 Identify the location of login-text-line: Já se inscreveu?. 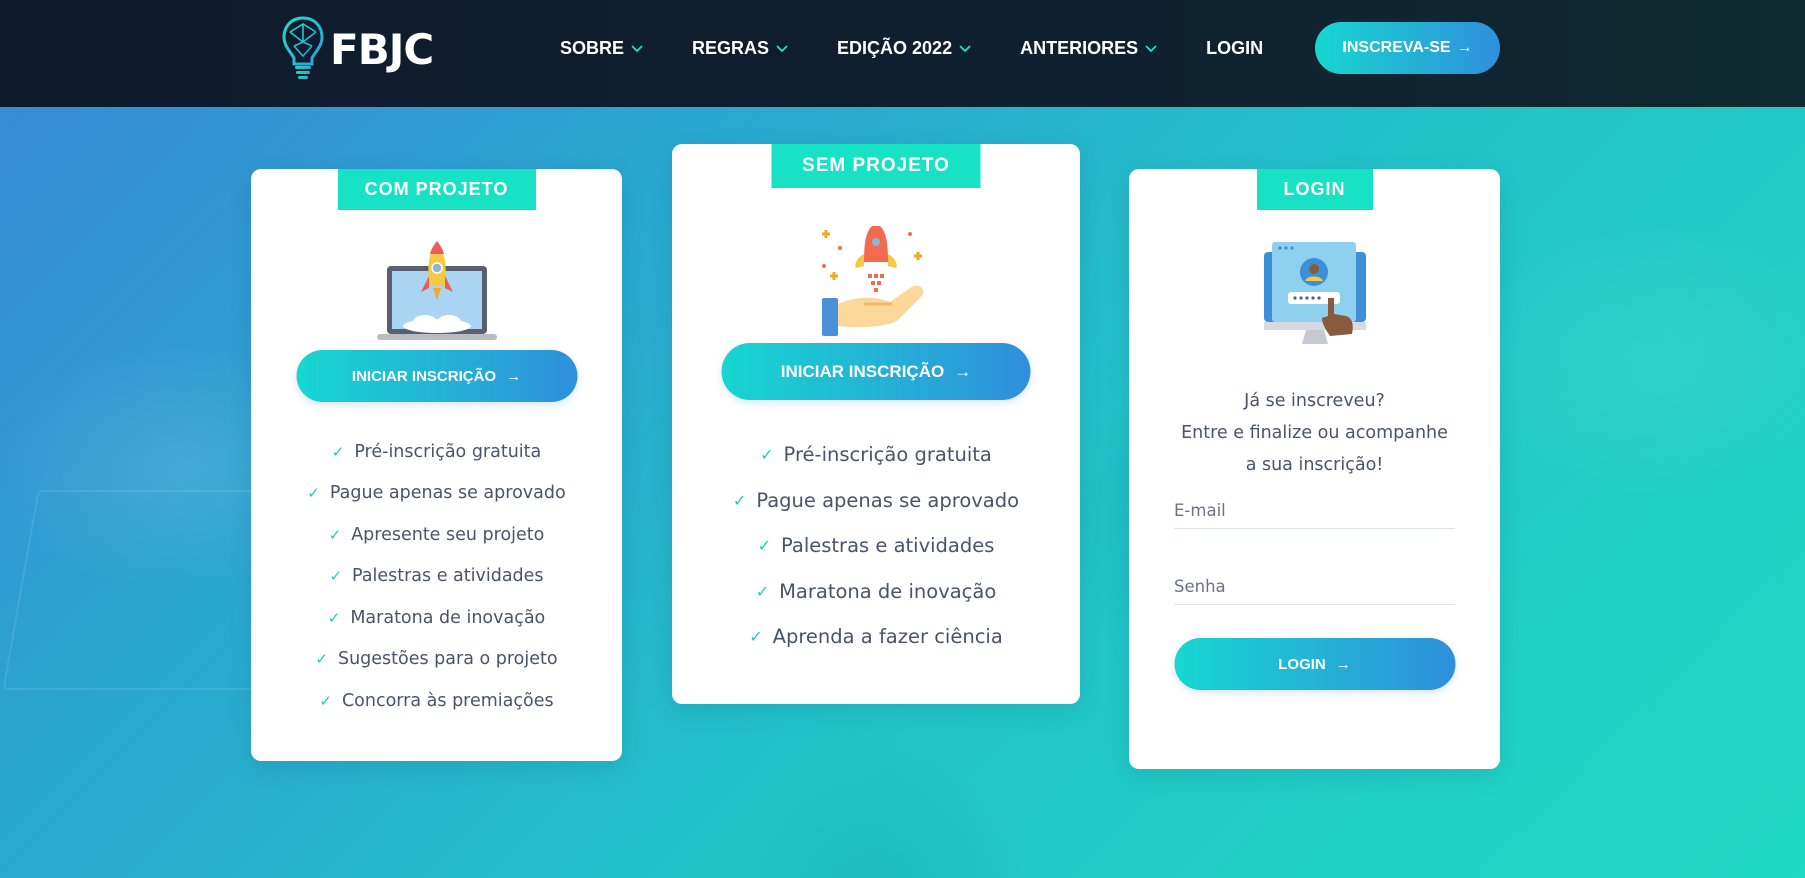
(1314, 401).